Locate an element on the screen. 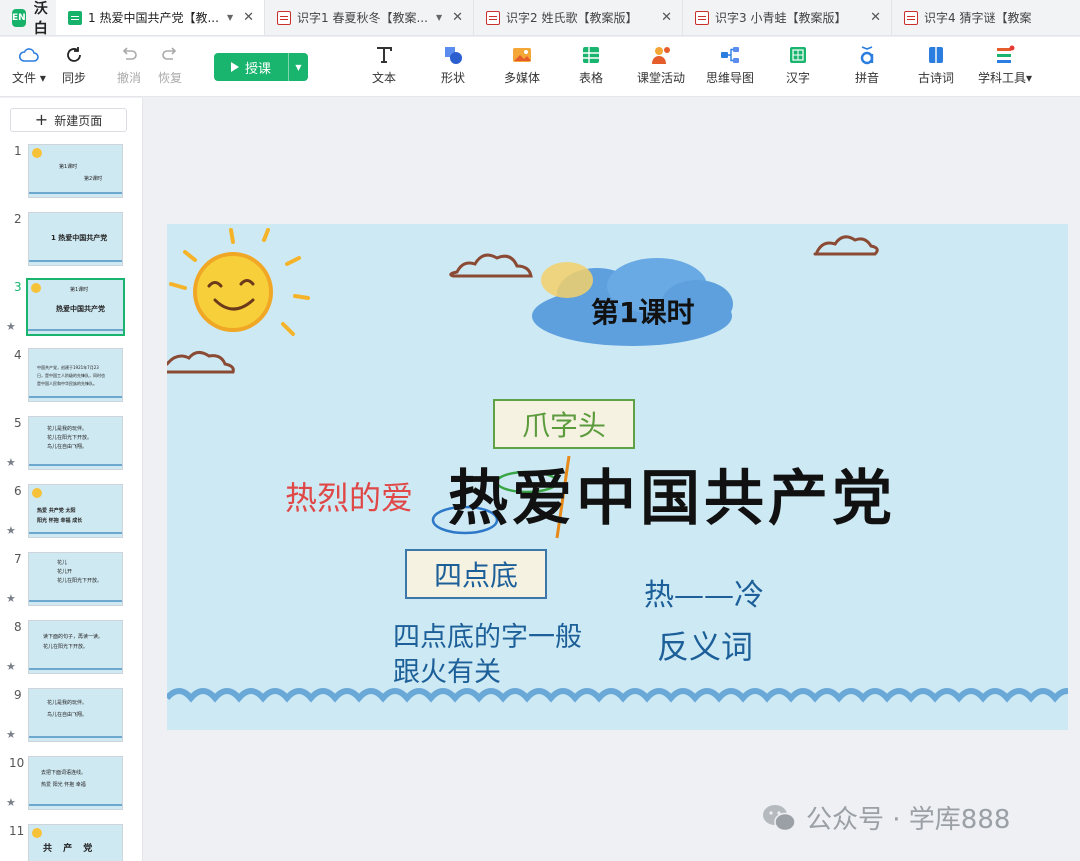 This screenshot has width=1080, height=861. thumb-text: 花儿是我的玩伴。 is located at coordinates (67, 429).